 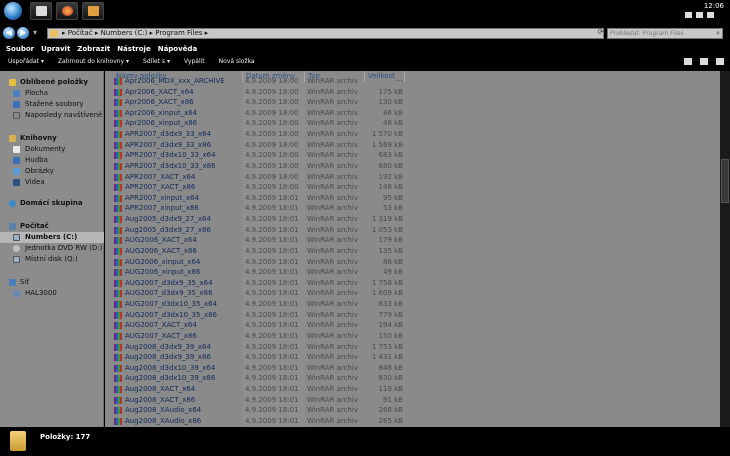 I want to click on start-button, so click(x=13, y=11).